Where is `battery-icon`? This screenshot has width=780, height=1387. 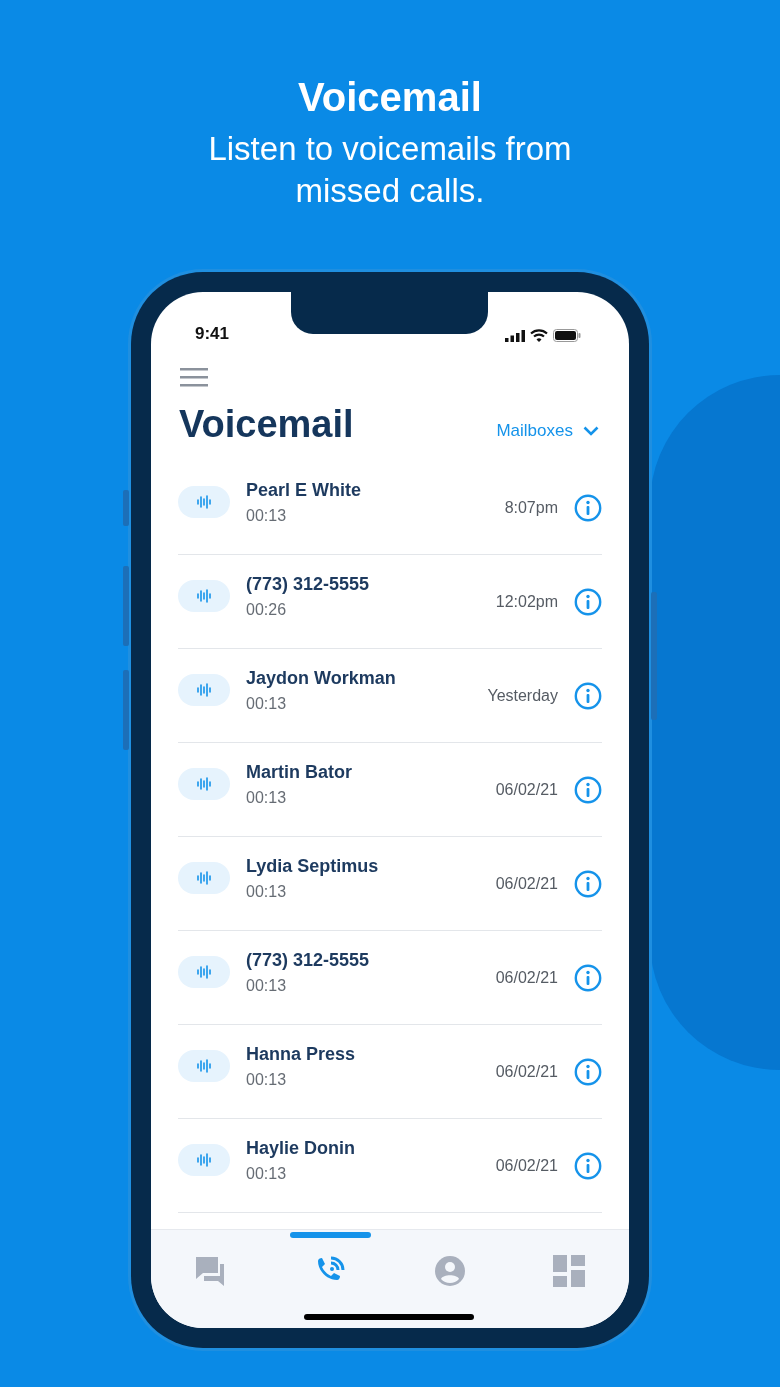
battery-icon is located at coordinates (567, 335).